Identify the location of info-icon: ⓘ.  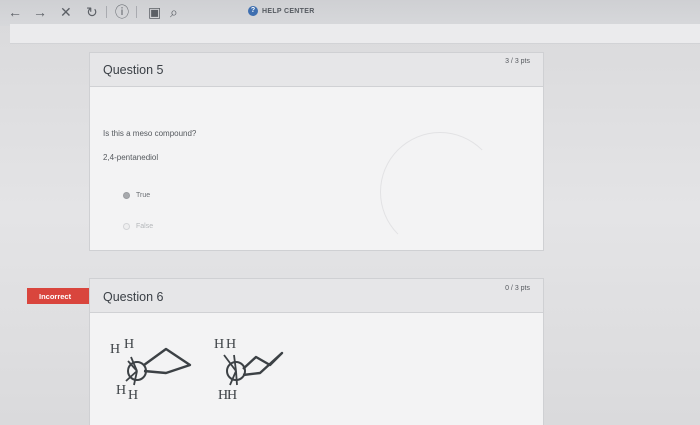
(122, 12).